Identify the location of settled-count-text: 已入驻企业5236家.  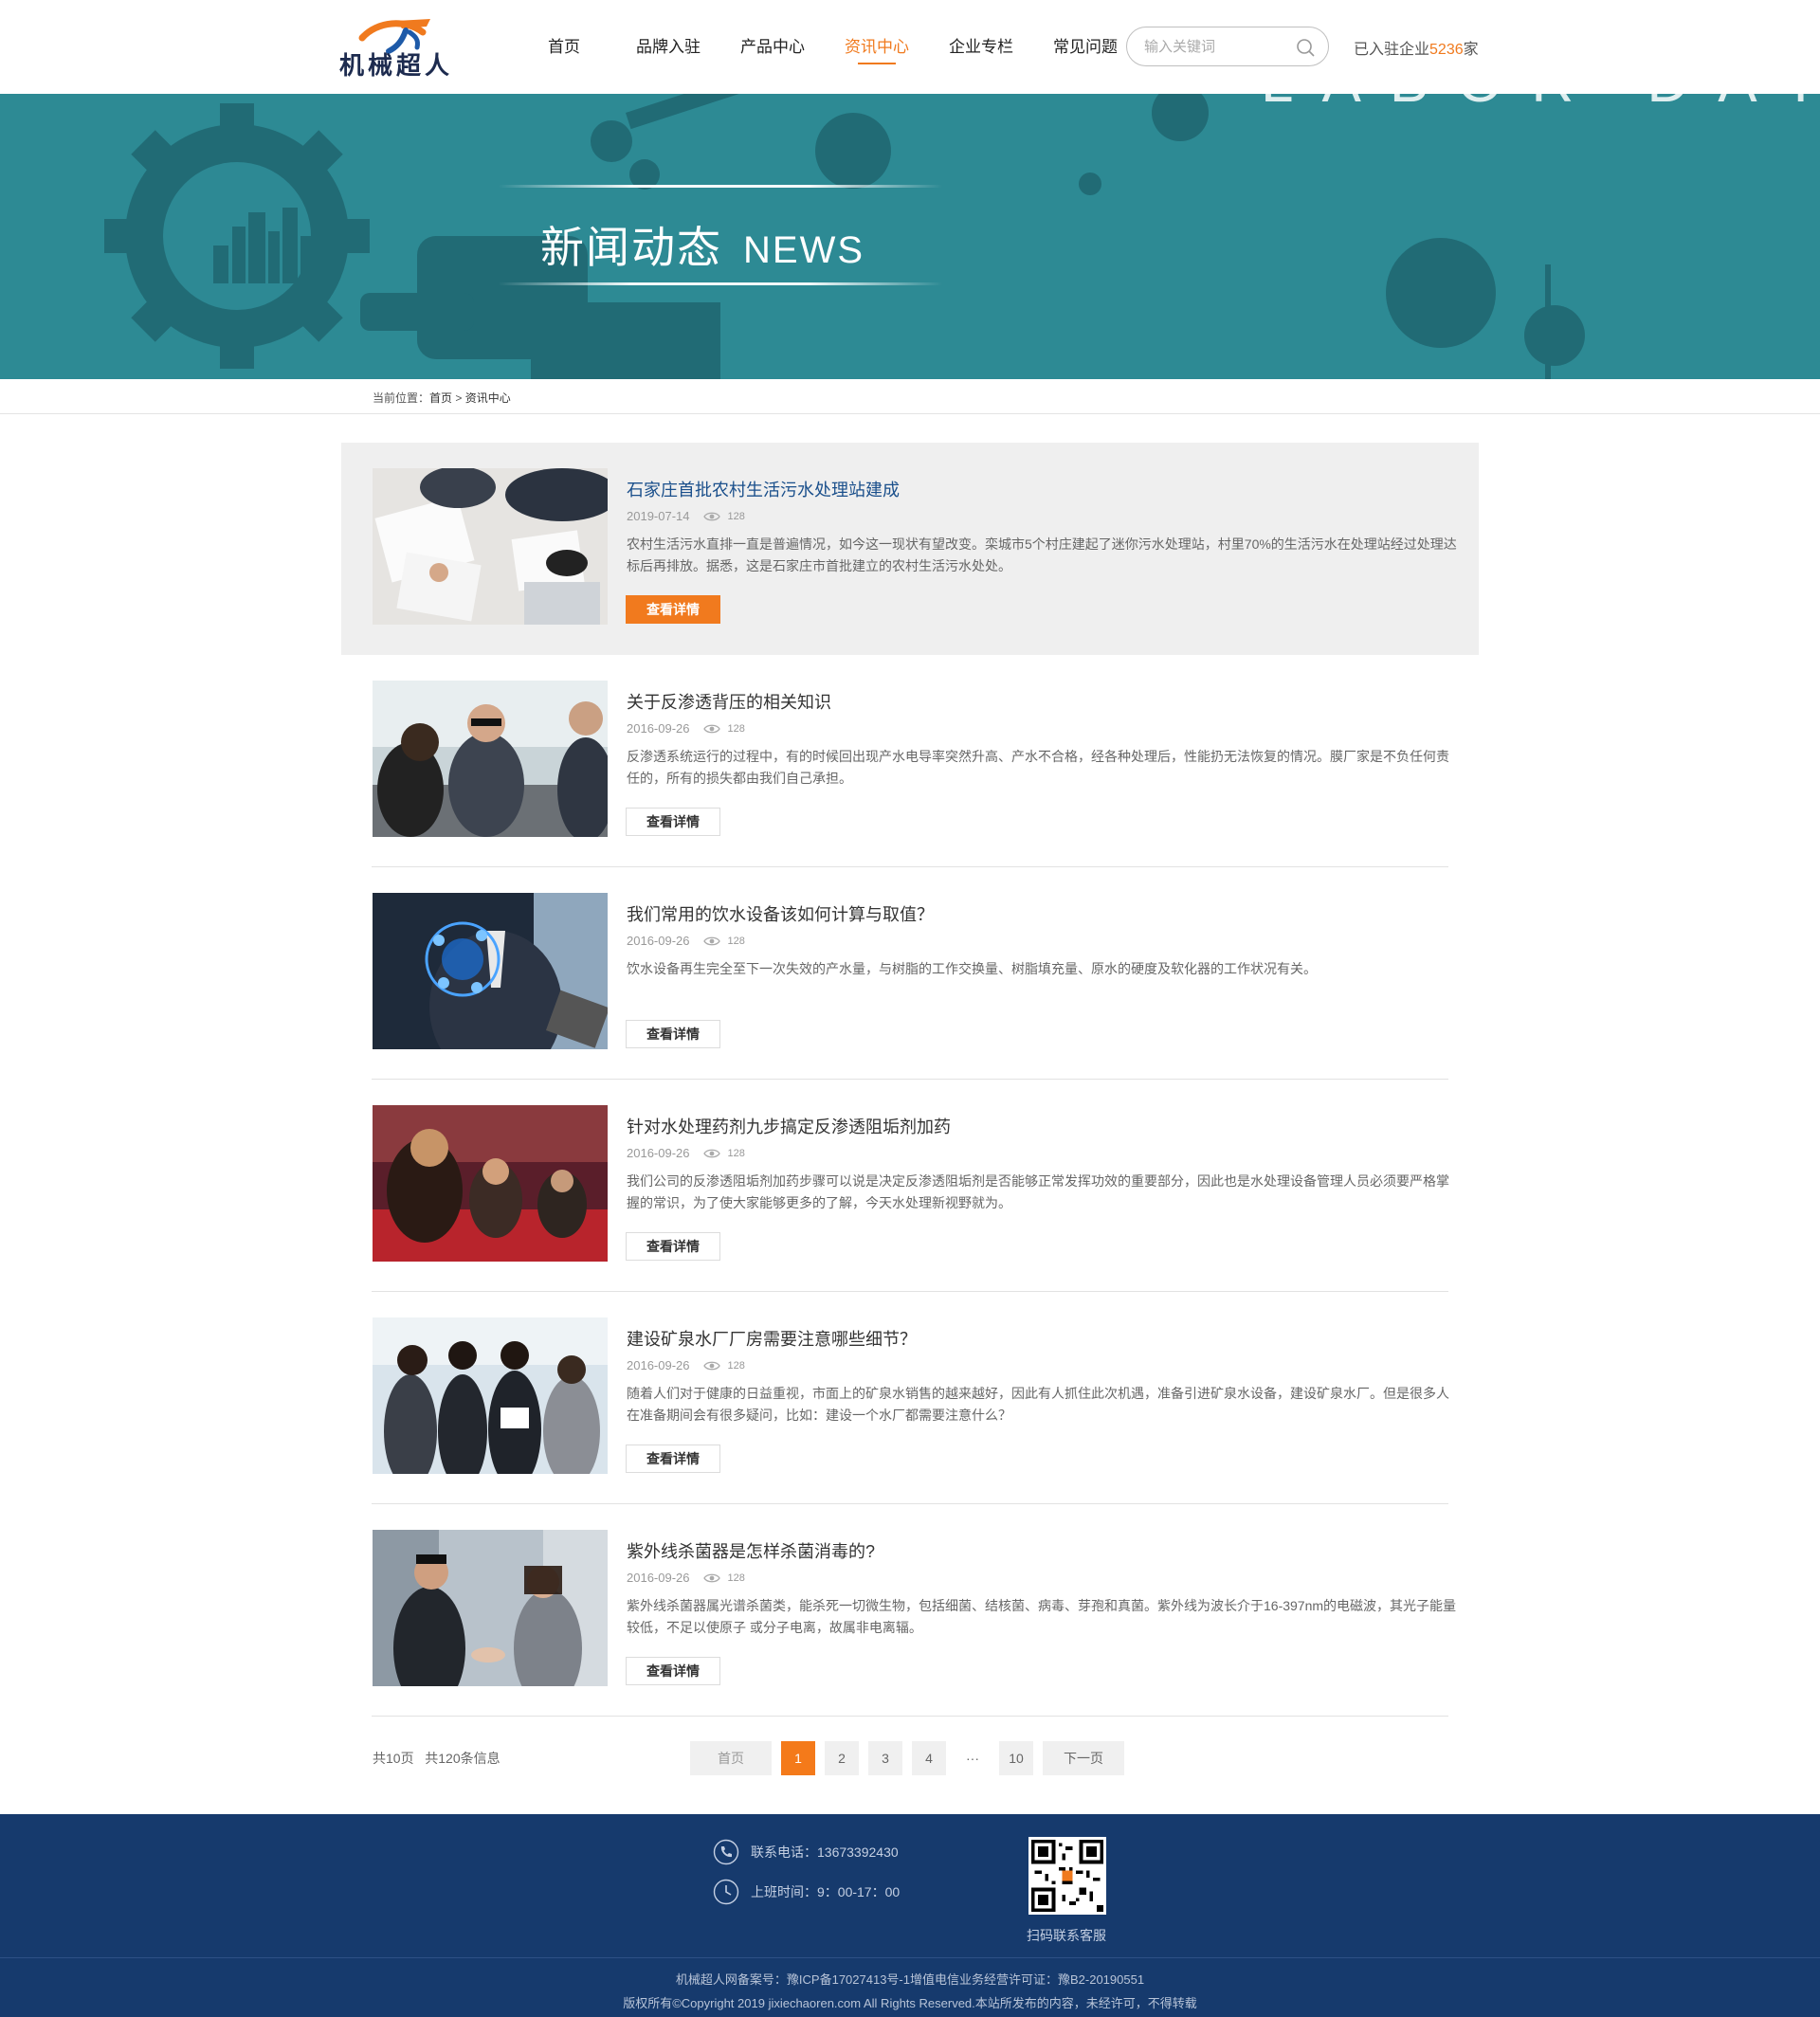
(1416, 48).